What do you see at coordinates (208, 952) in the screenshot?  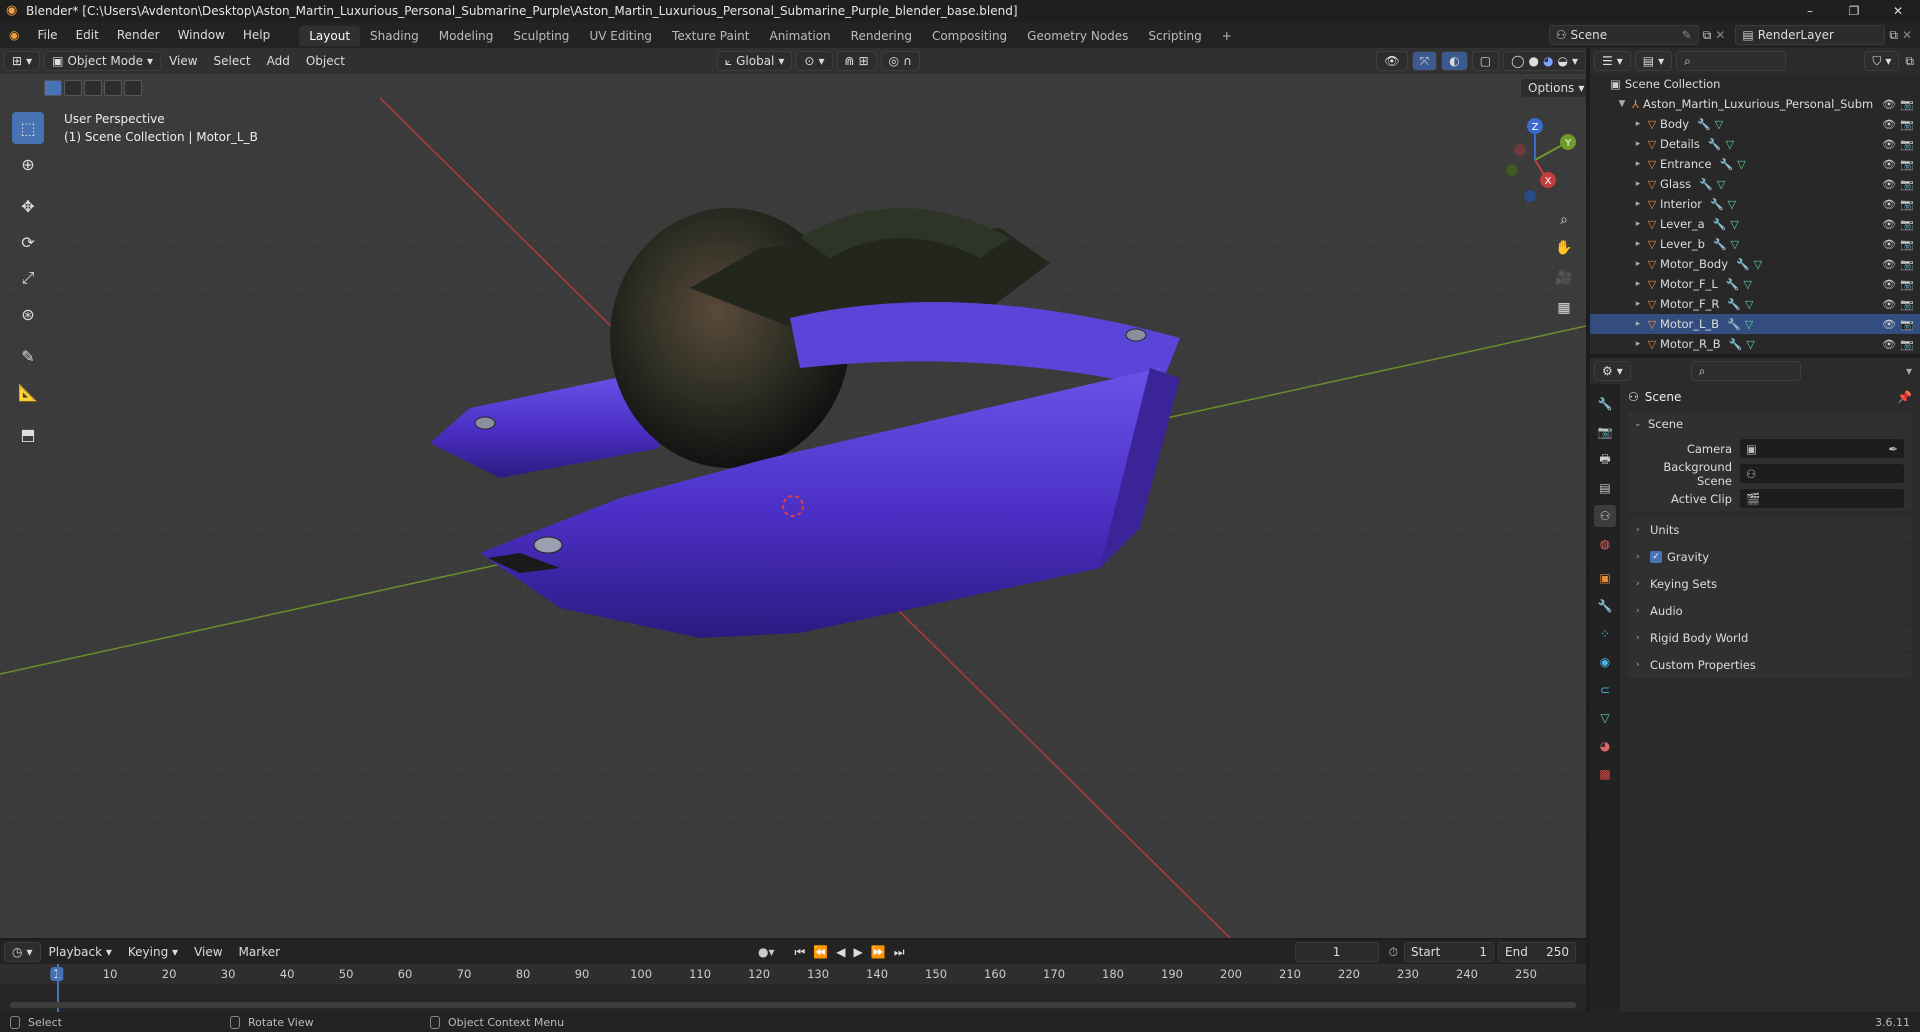 I see `timeline-menu-view: View` at bounding box center [208, 952].